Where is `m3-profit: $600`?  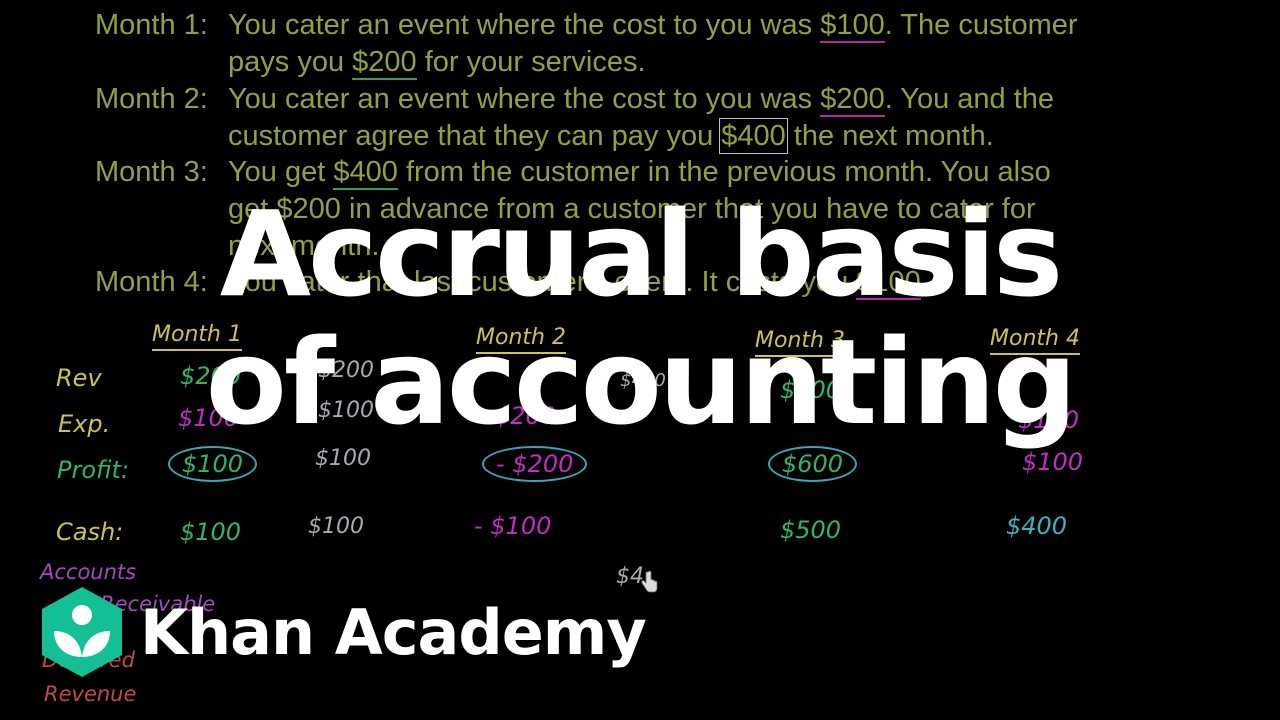 m3-profit: $600 is located at coordinates (813, 464).